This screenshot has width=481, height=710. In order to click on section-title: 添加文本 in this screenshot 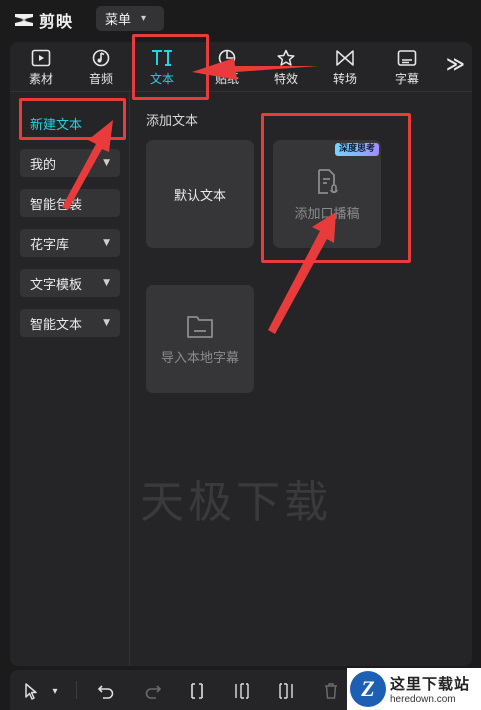, I will do `click(172, 121)`.